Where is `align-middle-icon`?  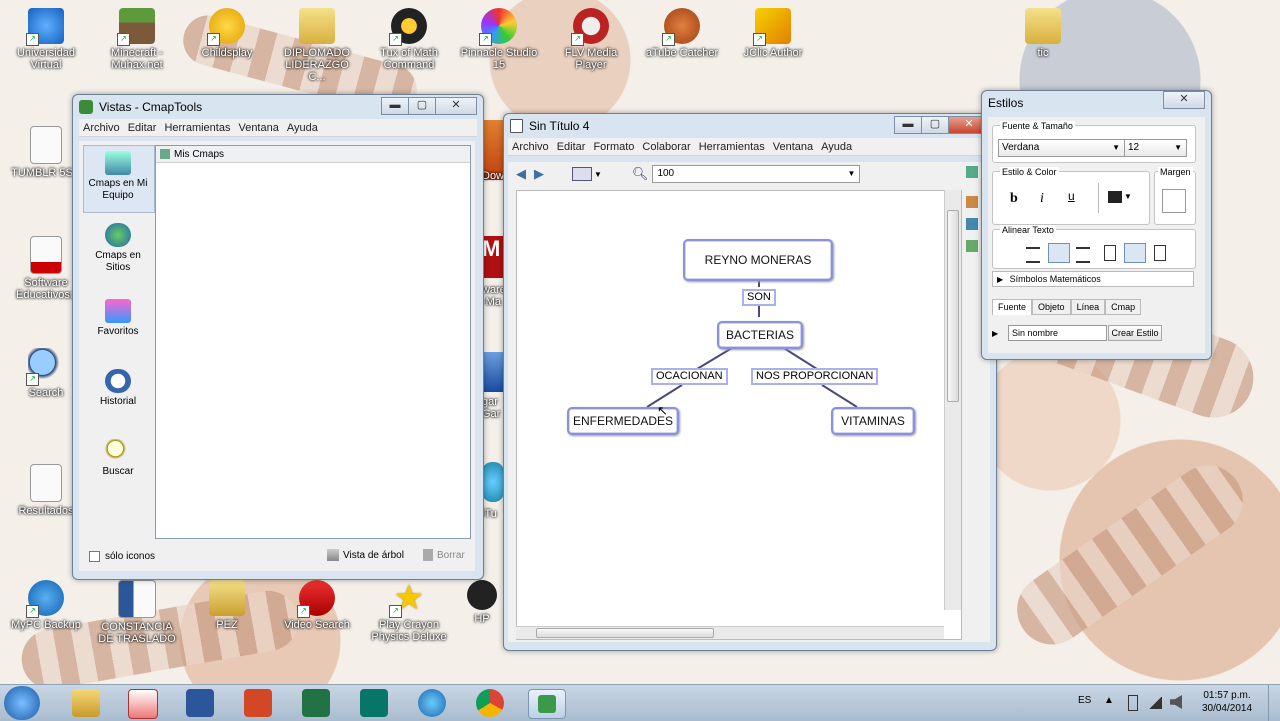 align-middle-icon is located at coordinates (1135, 253).